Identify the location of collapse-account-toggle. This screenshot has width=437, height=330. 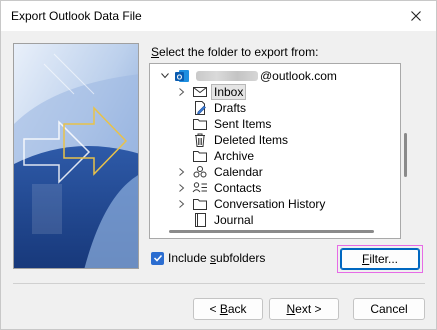
(165, 76).